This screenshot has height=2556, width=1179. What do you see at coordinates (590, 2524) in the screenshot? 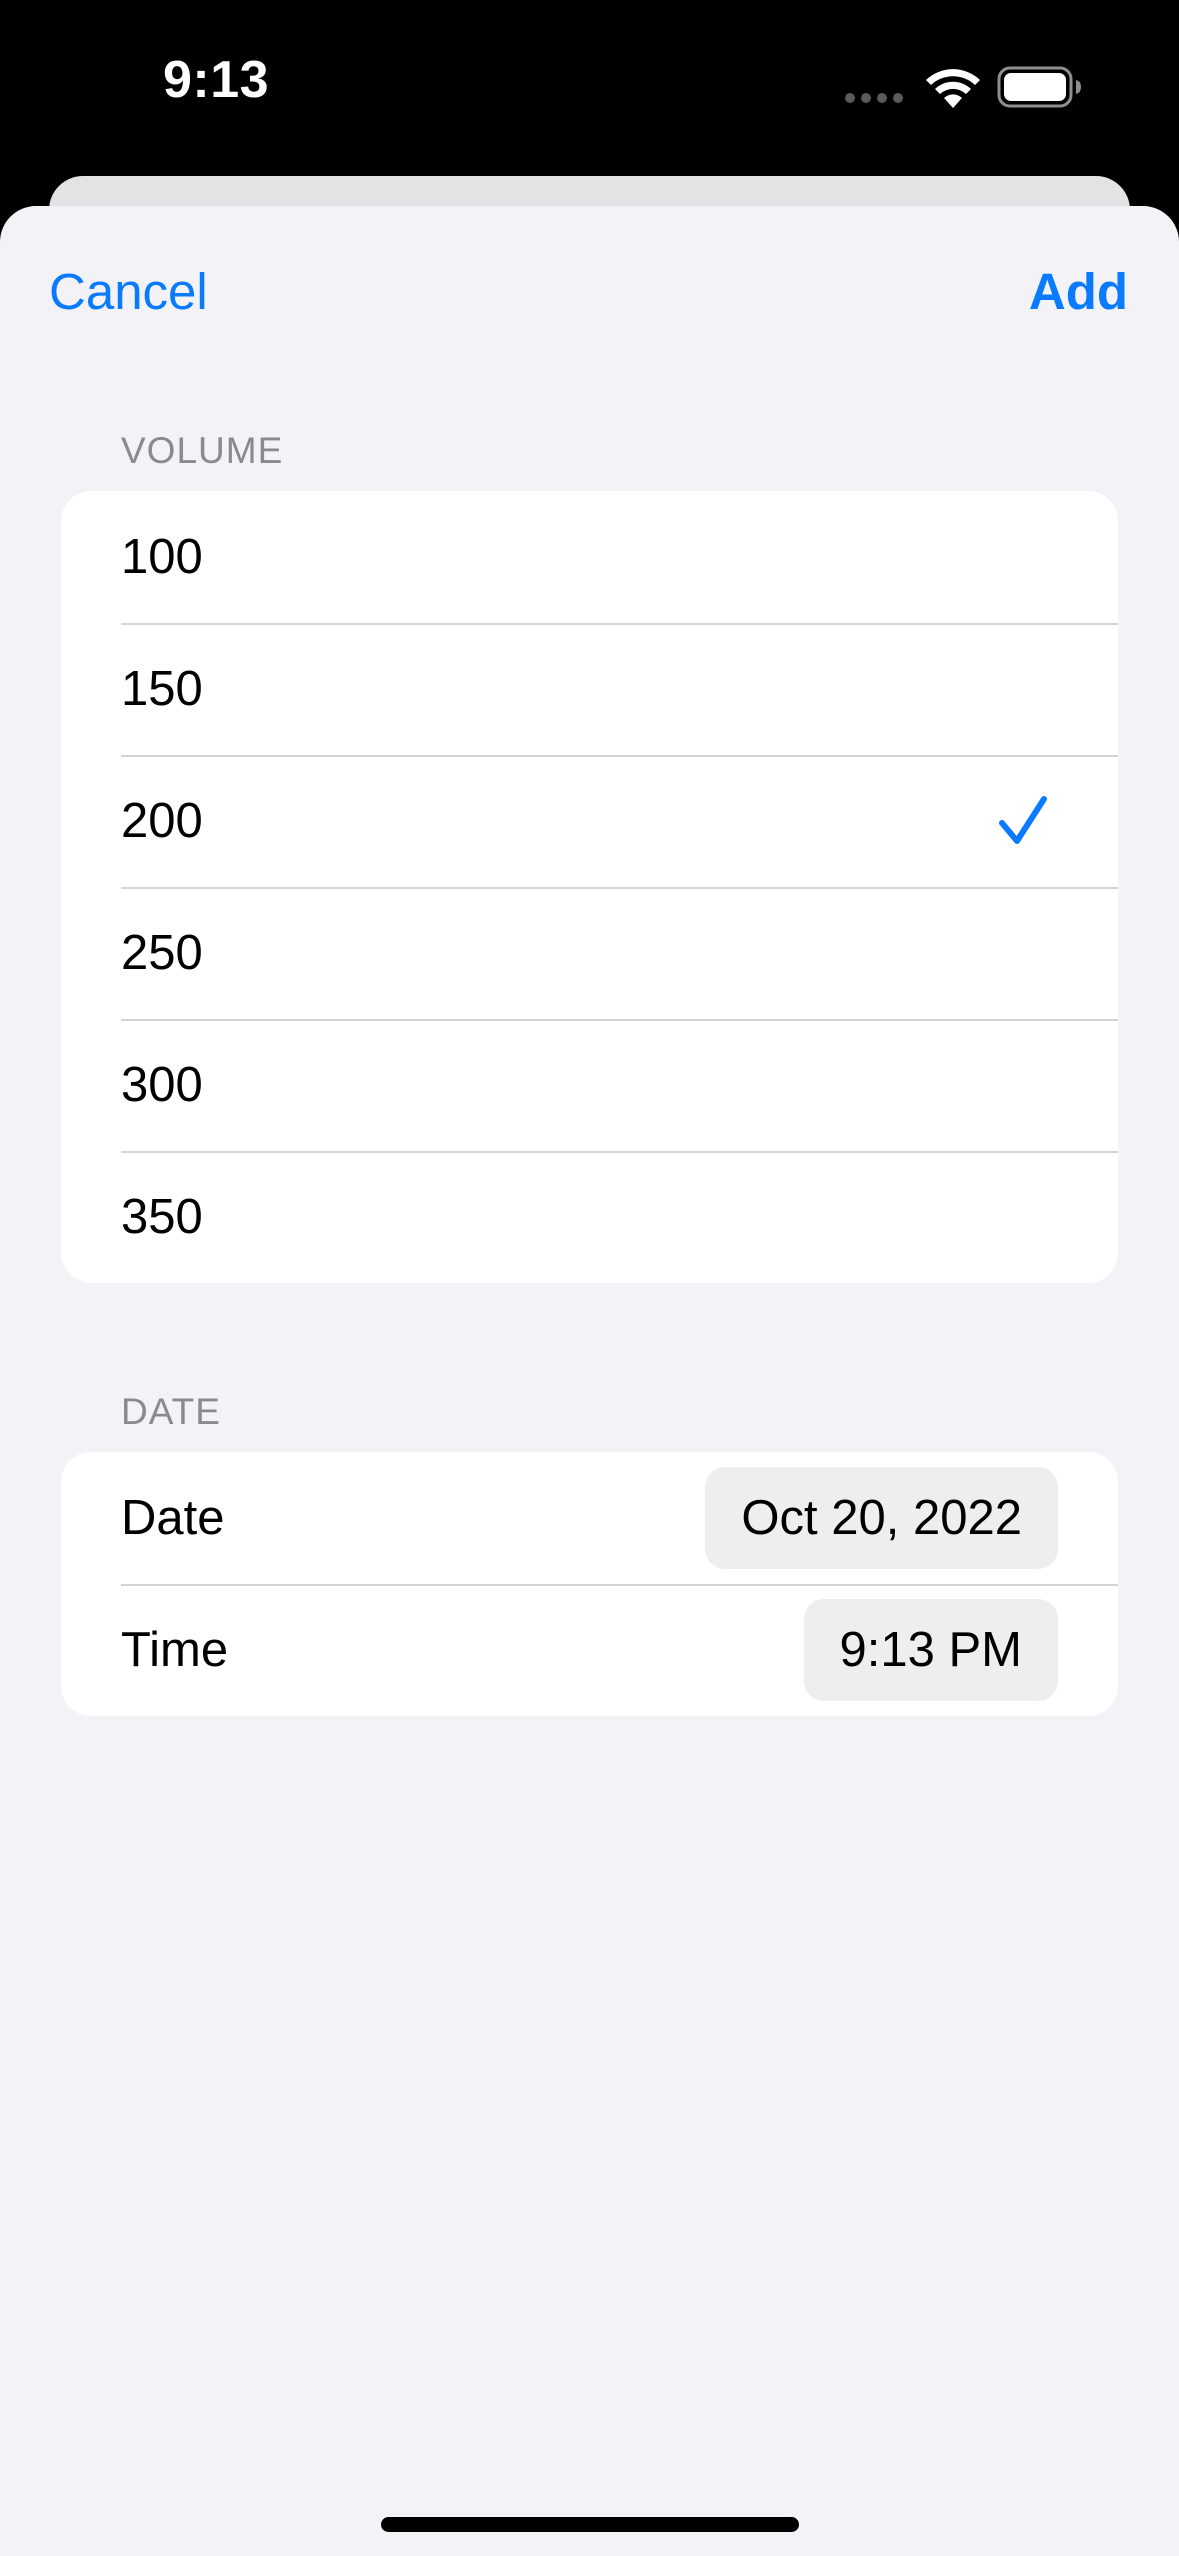
I see `home-indicator` at bounding box center [590, 2524].